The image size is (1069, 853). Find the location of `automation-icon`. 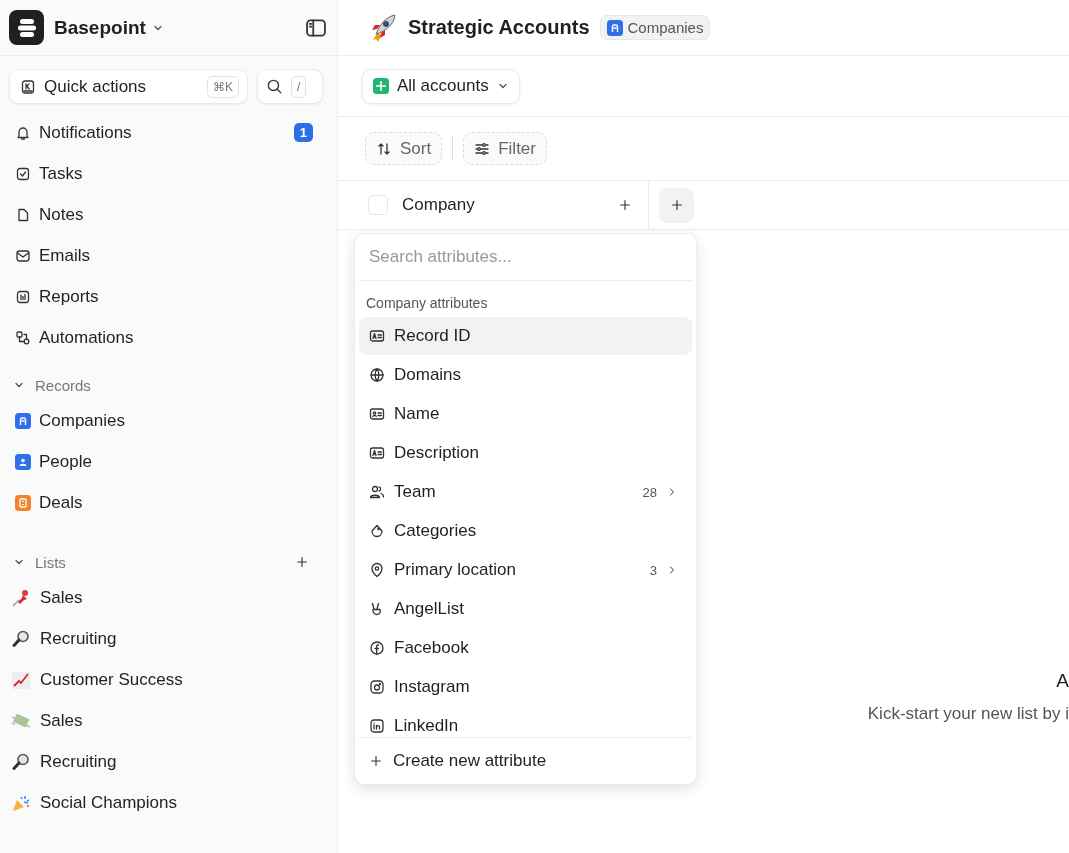

automation-icon is located at coordinates (23, 337).